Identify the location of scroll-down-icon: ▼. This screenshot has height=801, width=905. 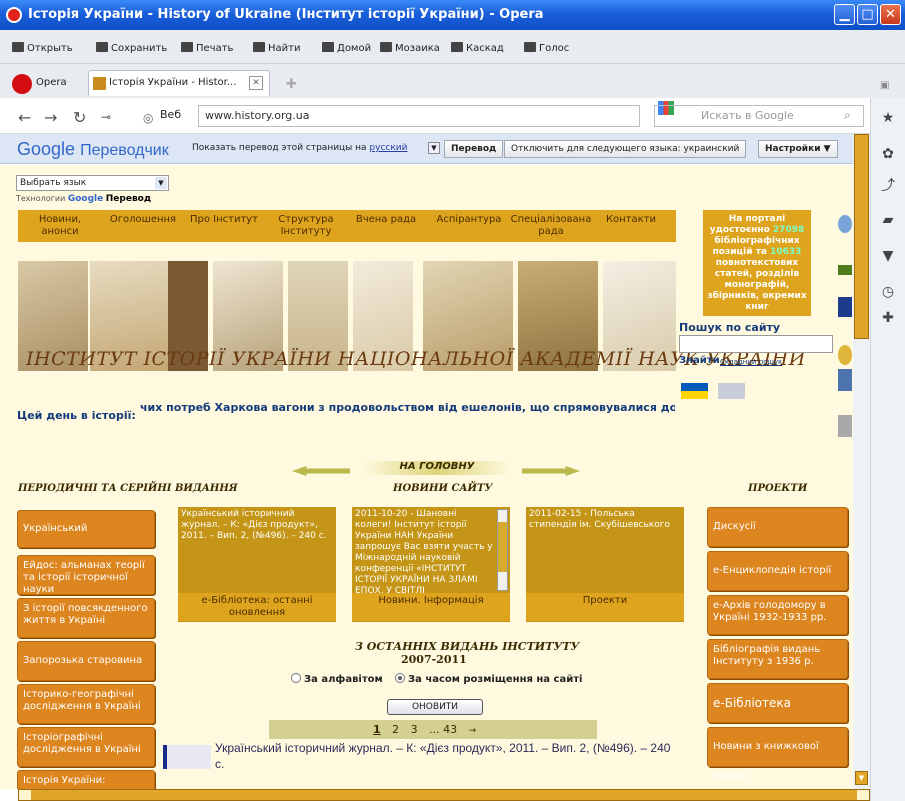
(861, 778).